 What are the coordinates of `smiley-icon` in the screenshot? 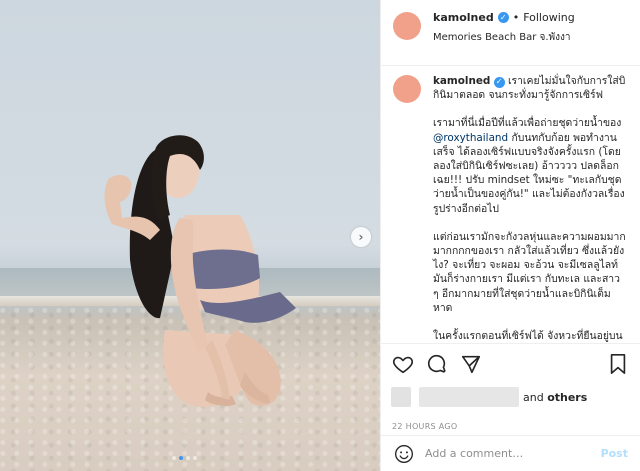 It's located at (404, 454).